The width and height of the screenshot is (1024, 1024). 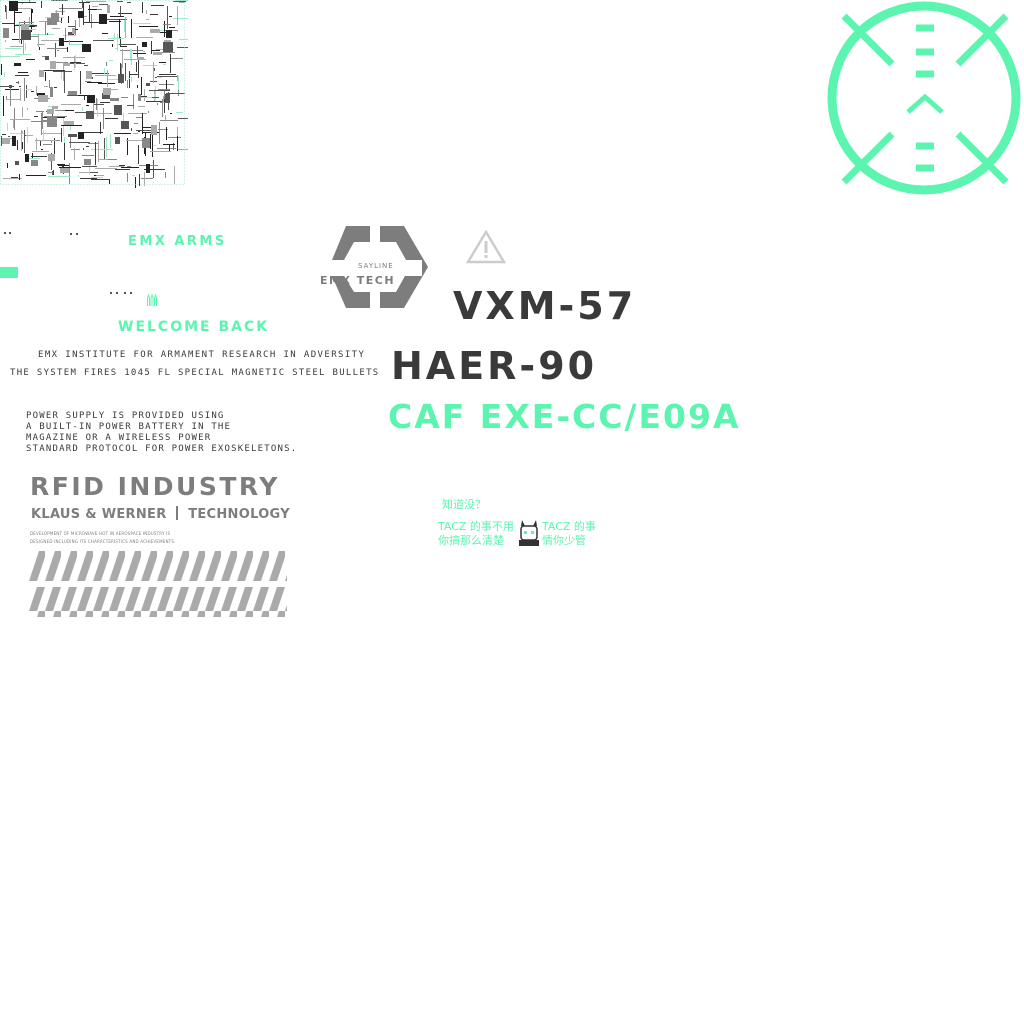 What do you see at coordinates (486, 247) in the screenshot?
I see `warning-icon` at bounding box center [486, 247].